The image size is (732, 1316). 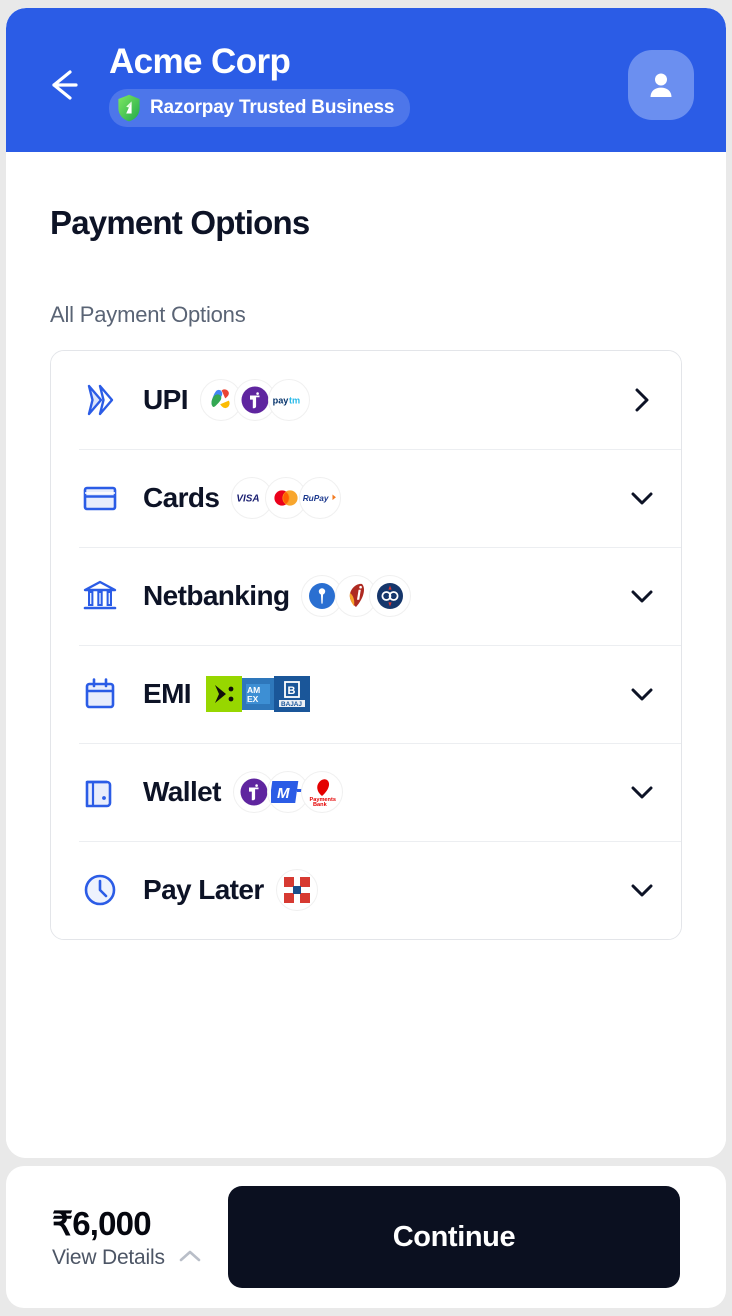 I want to click on brand-logos: VISA RuPay, so click(x=286, y=498).